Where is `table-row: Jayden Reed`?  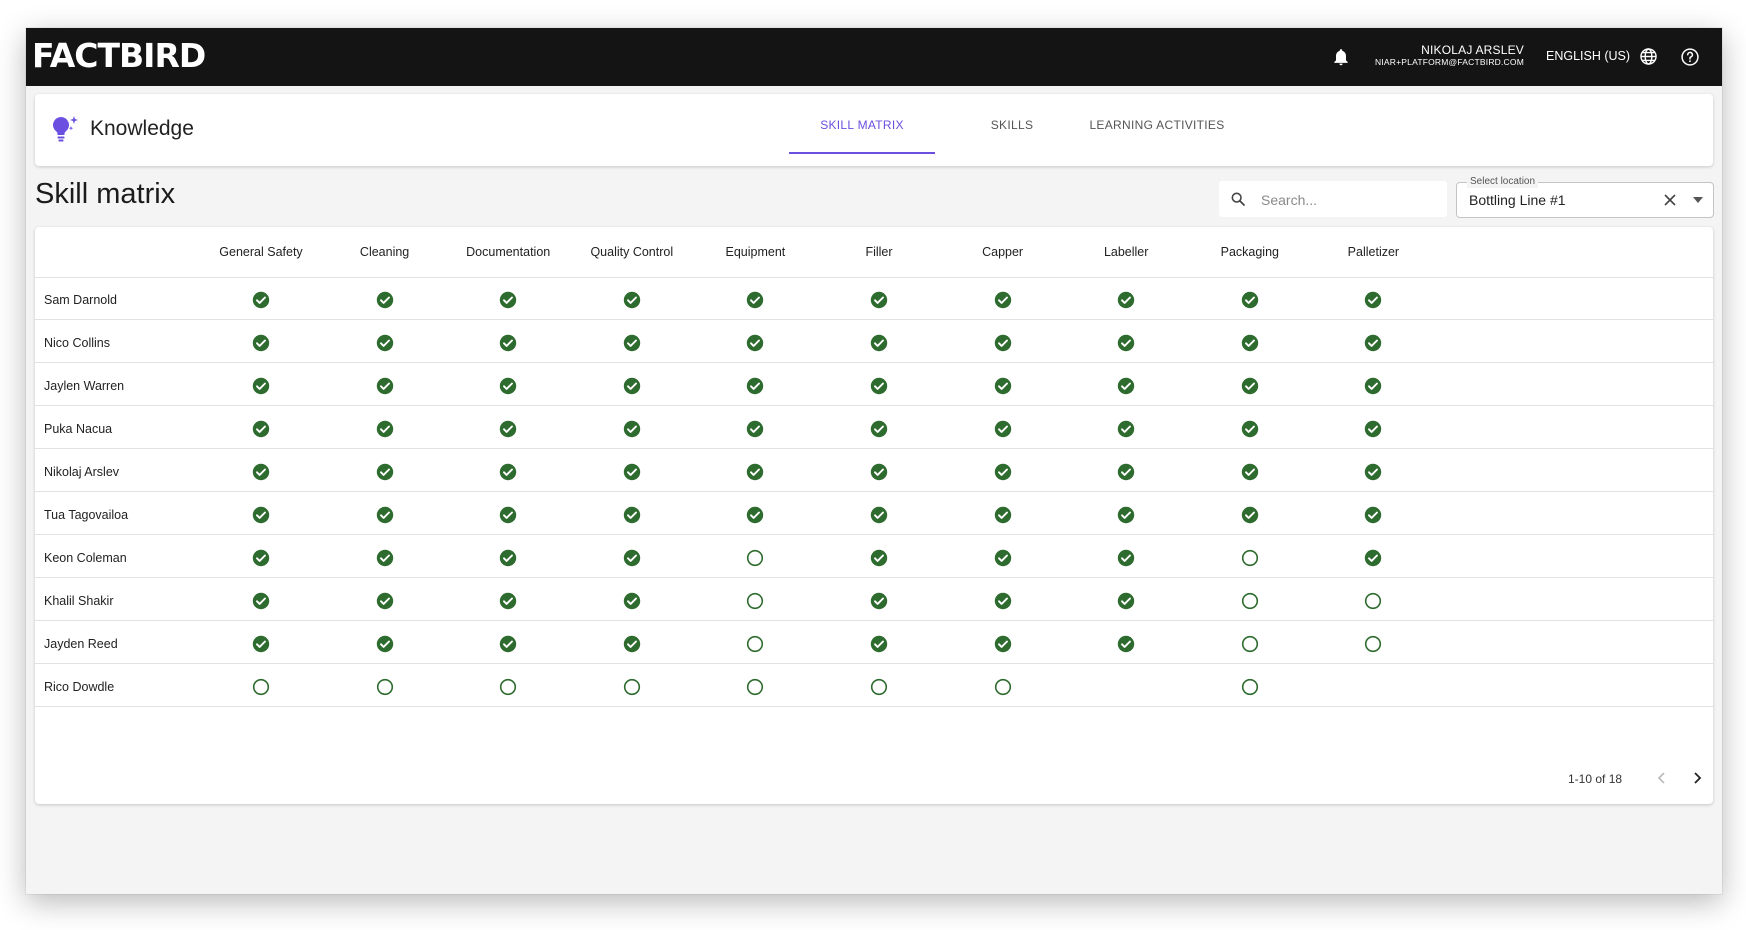 table-row: Jayden Reed is located at coordinates (874, 642).